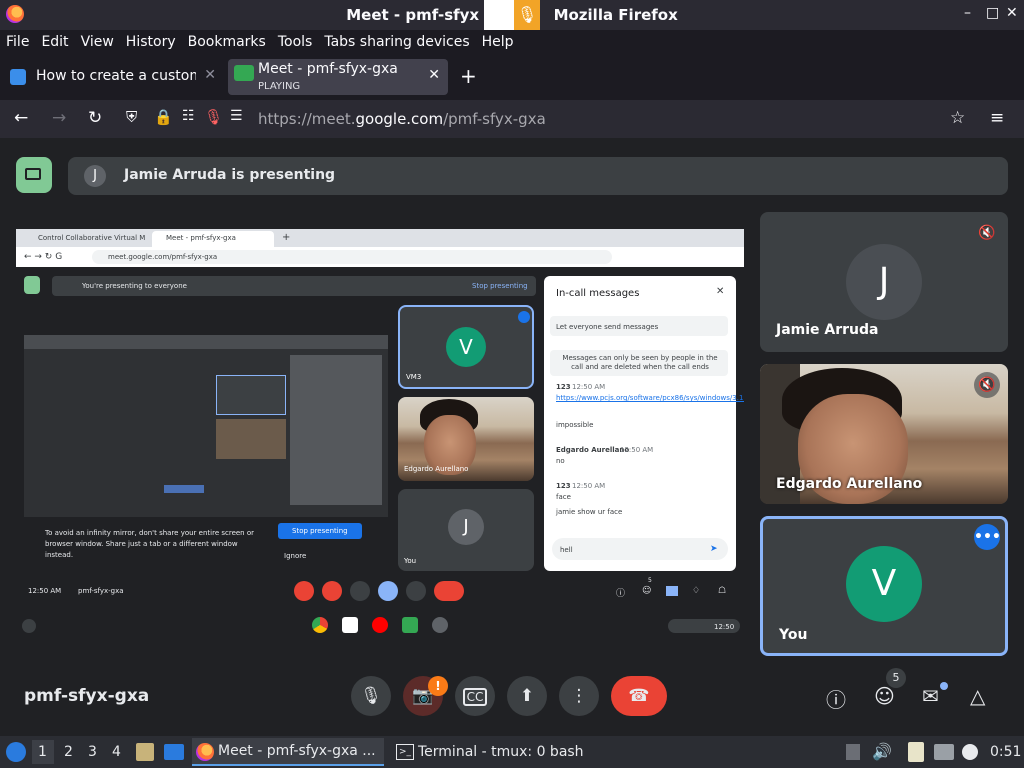  What do you see at coordinates (396, 42) in the screenshot?
I see `menu-tabs-sharing: Tabs sharing devices` at bounding box center [396, 42].